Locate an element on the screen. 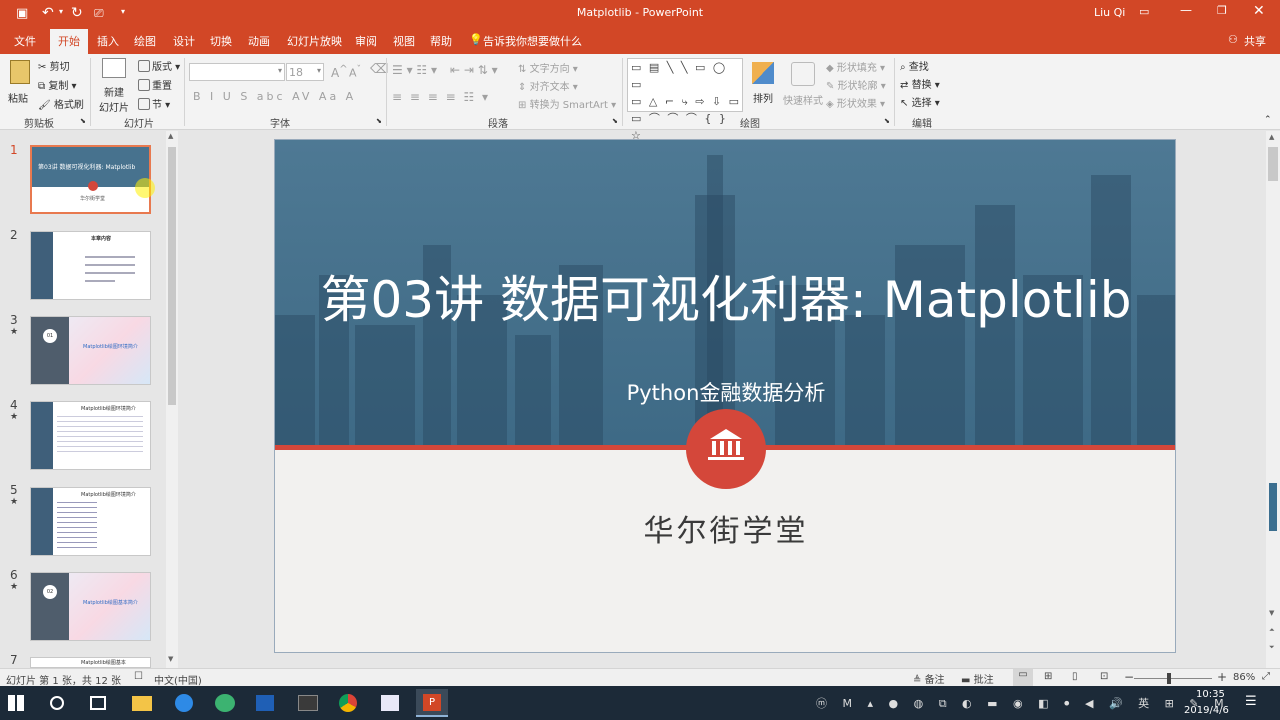 This screenshot has height=720, width=1280. bullets-icon: ☰ ▾ ☷ ▾ is located at coordinates (414, 70).